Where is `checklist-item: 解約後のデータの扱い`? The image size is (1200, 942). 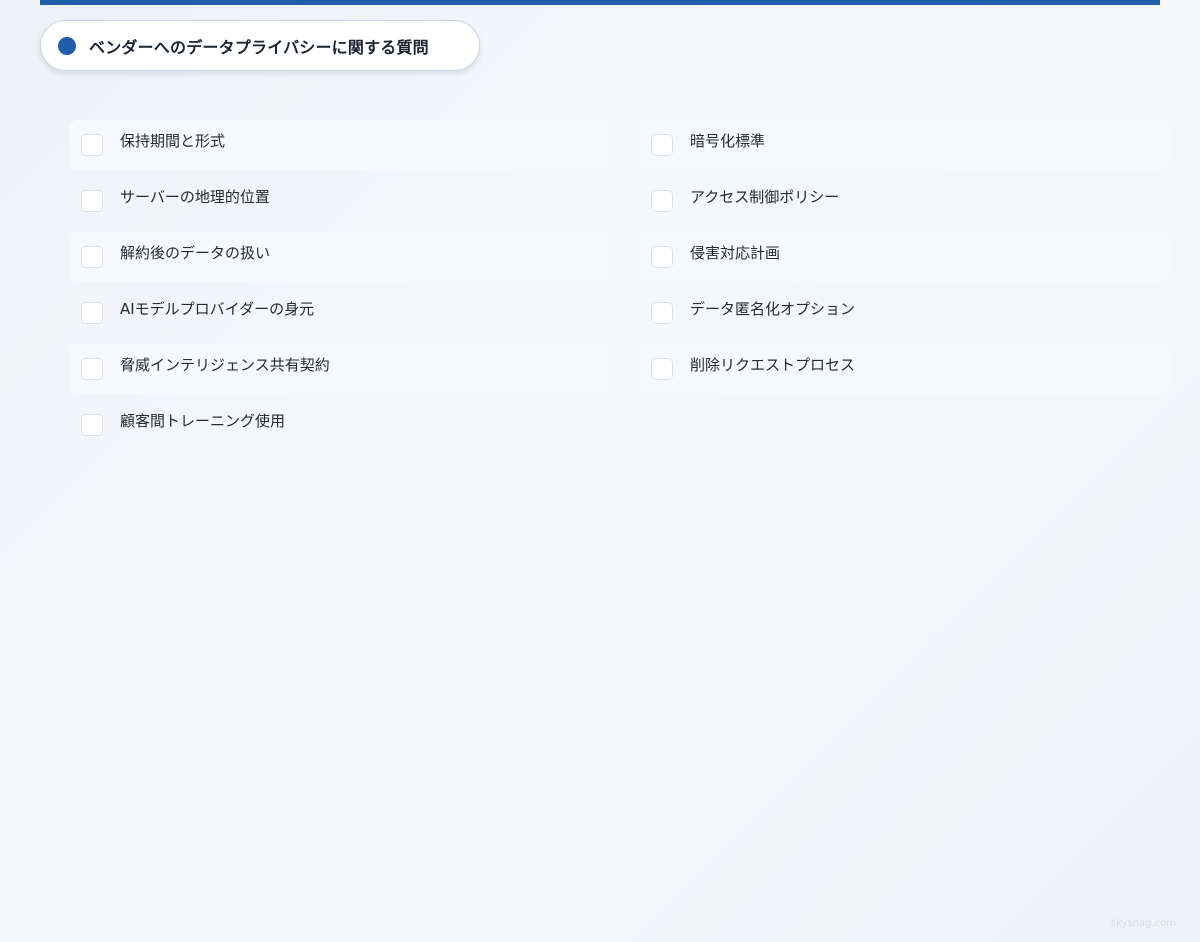
checklist-item: 解約後のデータの扱い is located at coordinates (340, 257).